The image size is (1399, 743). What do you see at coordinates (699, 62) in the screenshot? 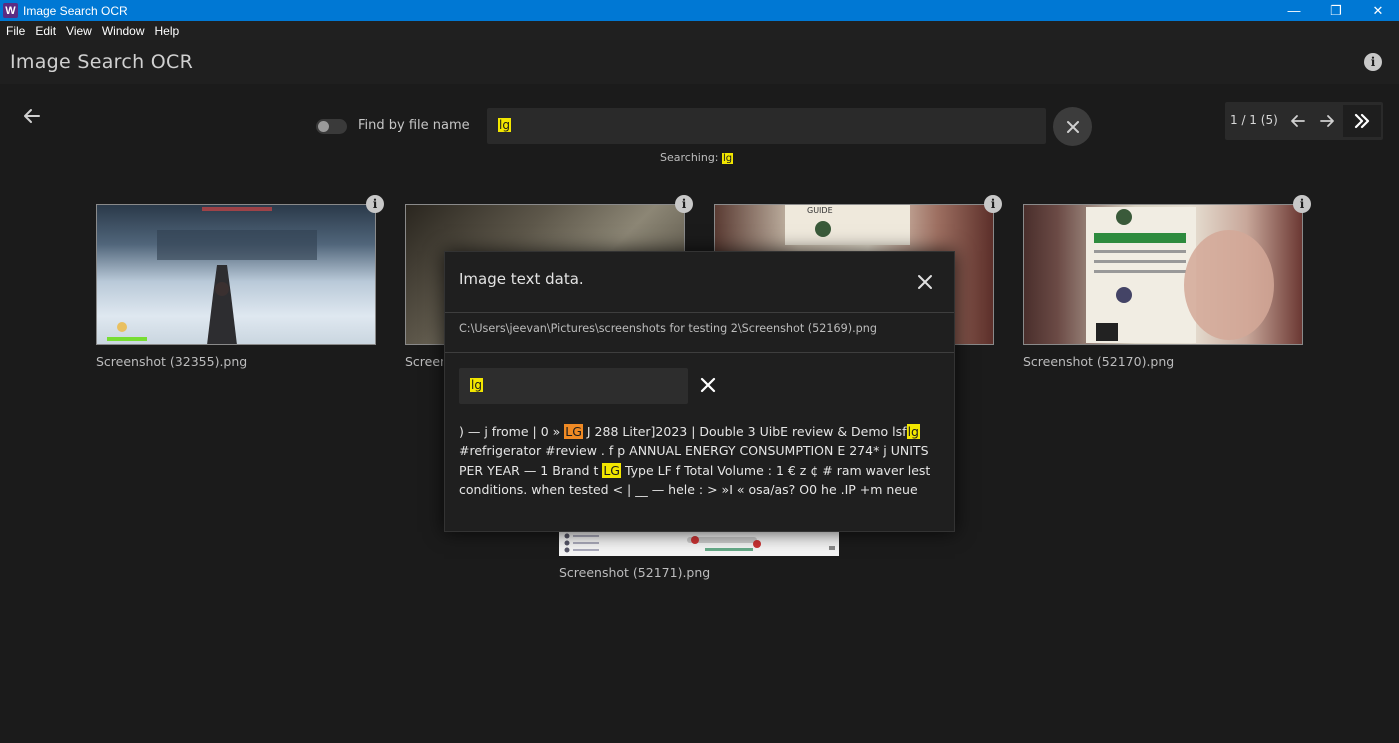
I see `app-header: Image Search OCR i` at bounding box center [699, 62].